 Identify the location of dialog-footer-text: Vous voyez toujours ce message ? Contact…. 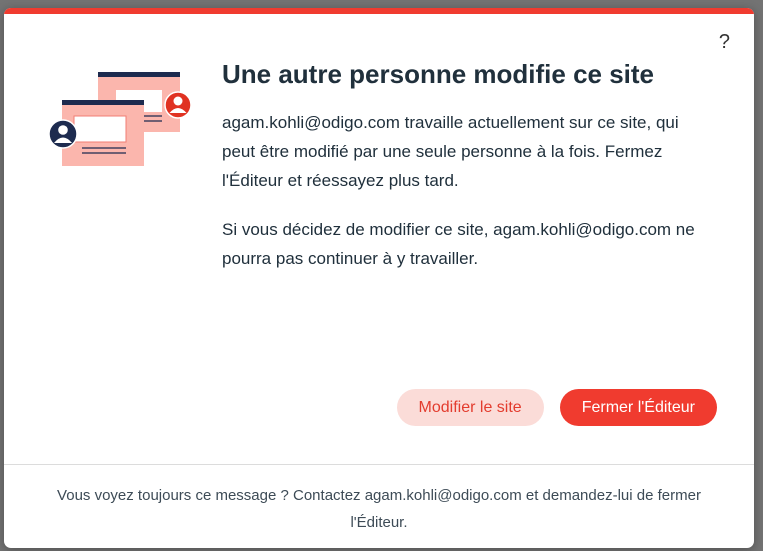
(379, 509).